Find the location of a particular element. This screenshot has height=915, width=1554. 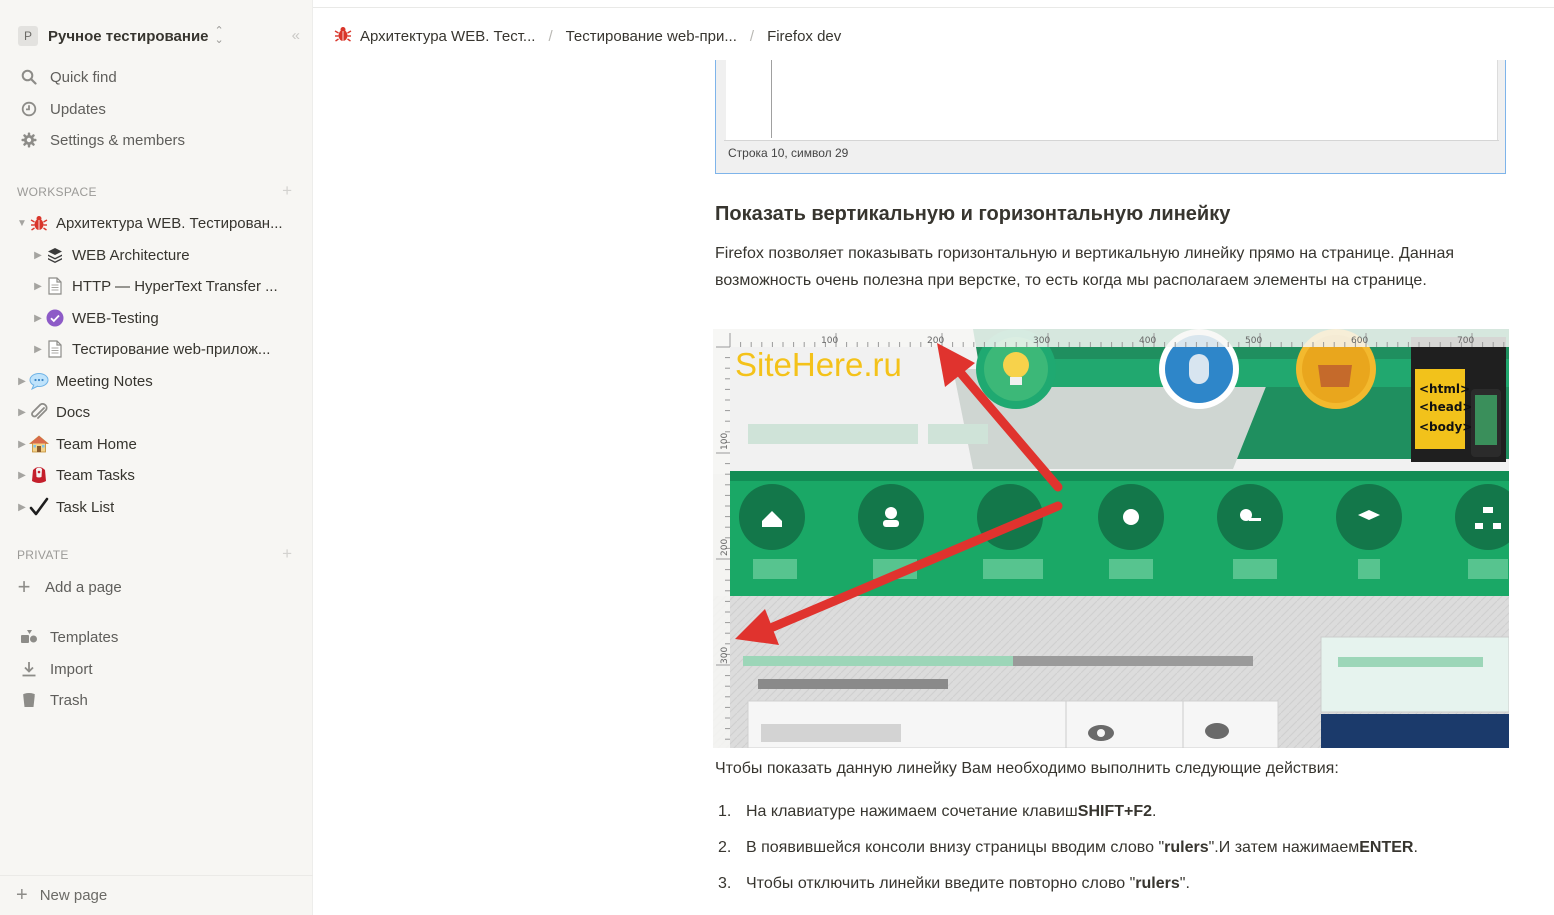

ruler-v-label: 100 is located at coordinates (725, 441).